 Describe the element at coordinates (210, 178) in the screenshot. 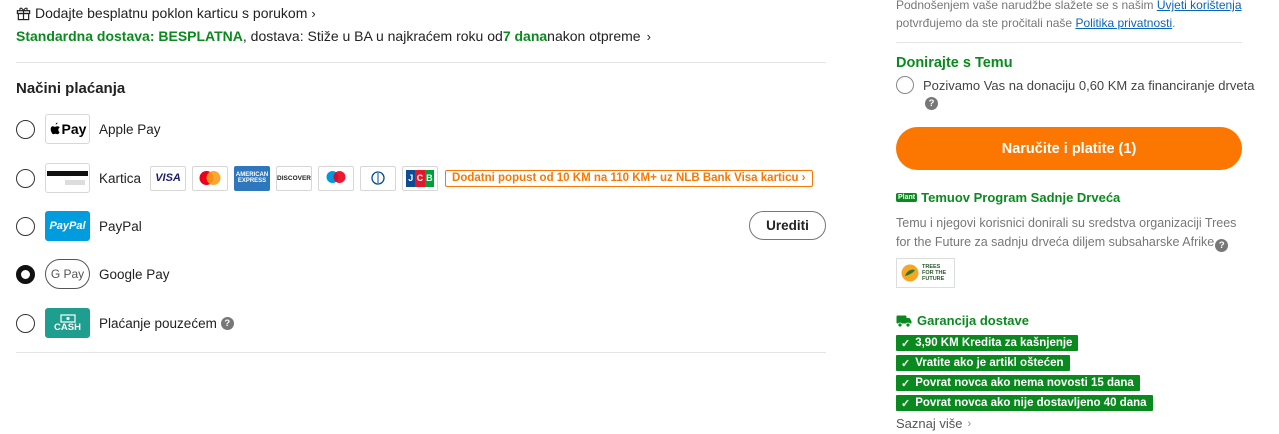

I see `mastercard-icon` at that location.